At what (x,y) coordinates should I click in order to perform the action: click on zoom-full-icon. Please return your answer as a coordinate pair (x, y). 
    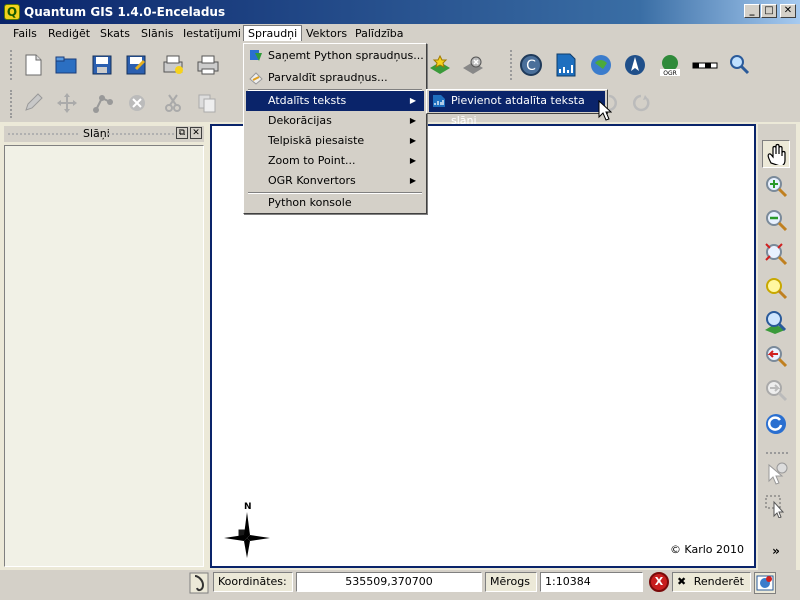
    Looking at the image, I should click on (776, 254).